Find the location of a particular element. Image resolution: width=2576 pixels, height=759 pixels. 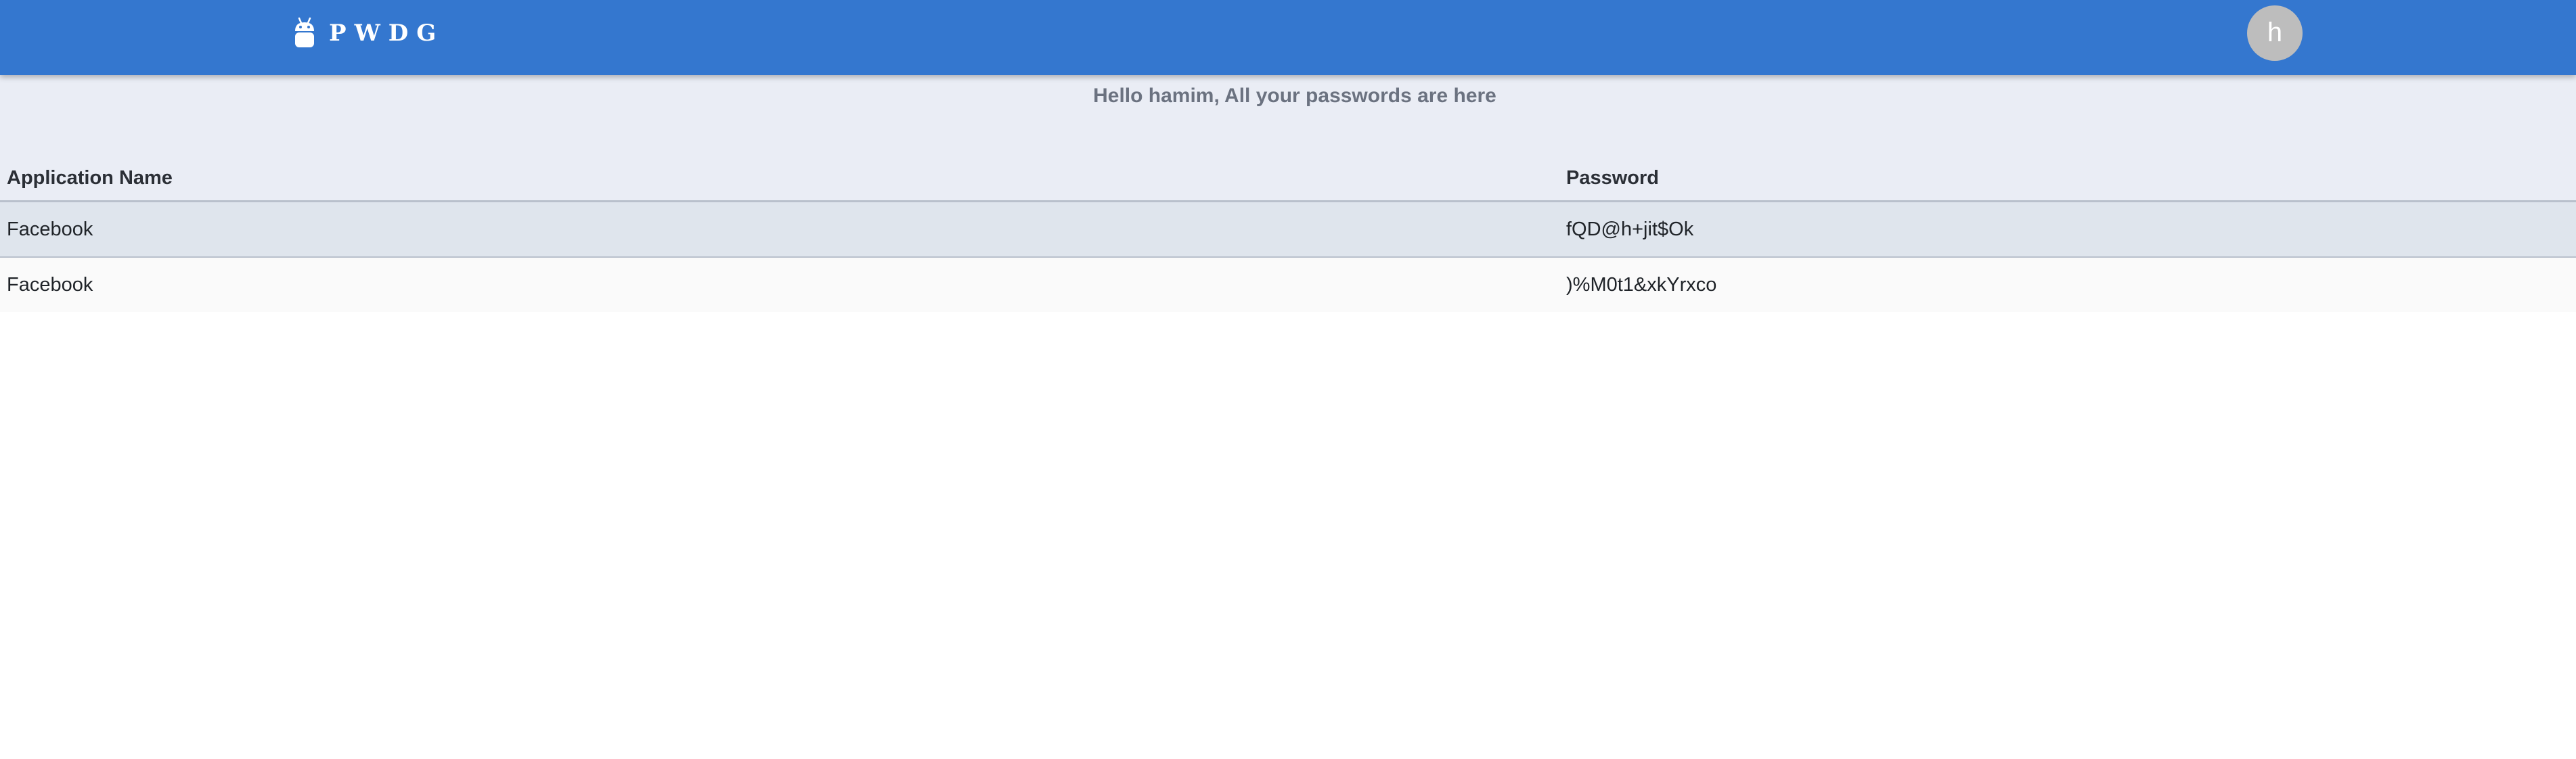

brand-name: PWDG is located at coordinates (387, 33).